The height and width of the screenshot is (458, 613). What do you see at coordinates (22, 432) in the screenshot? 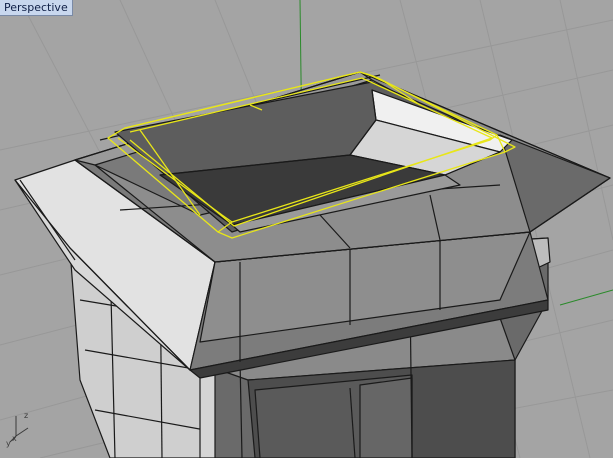
I see `axis-x-icon` at bounding box center [22, 432].